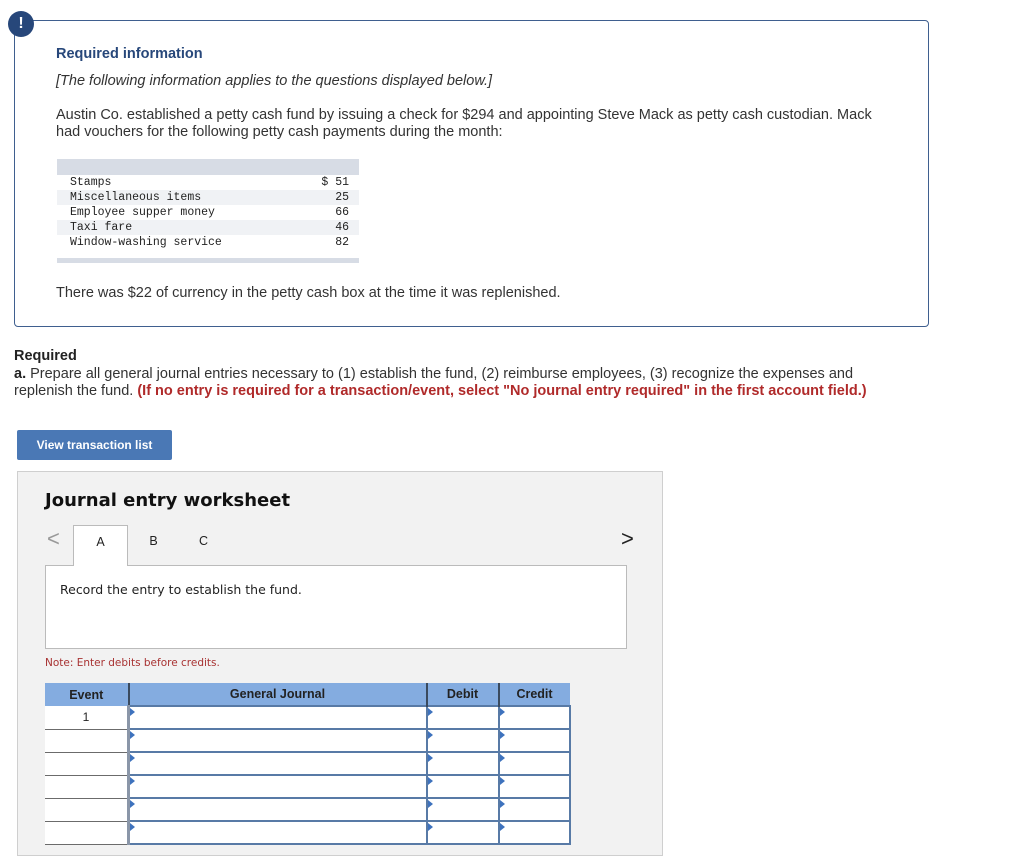 The height and width of the screenshot is (859, 1024). Describe the element at coordinates (208, 227) in the screenshot. I see `payment-row: Taxi fare 46` at that location.